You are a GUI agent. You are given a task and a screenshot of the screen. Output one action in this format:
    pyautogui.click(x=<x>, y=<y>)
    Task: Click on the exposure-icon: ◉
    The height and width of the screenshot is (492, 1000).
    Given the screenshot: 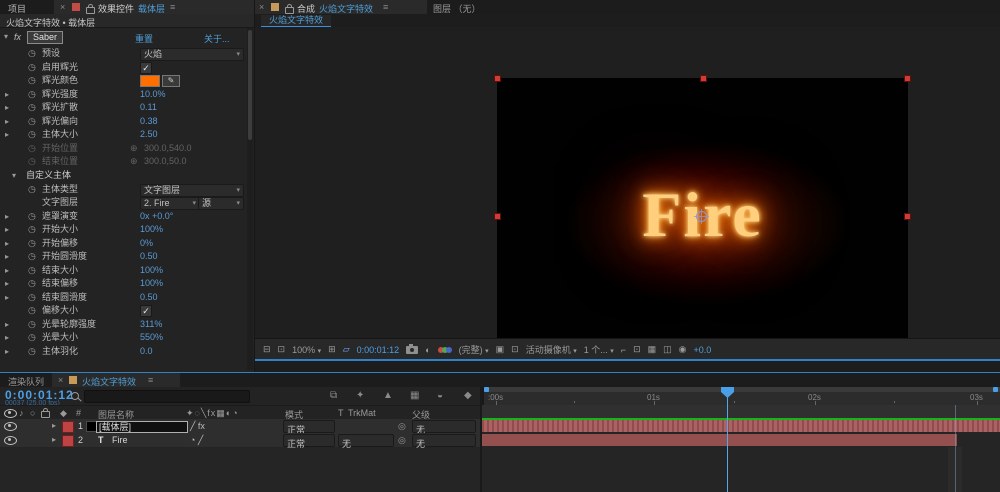 What is the action you would take?
    pyautogui.click(x=683, y=349)
    